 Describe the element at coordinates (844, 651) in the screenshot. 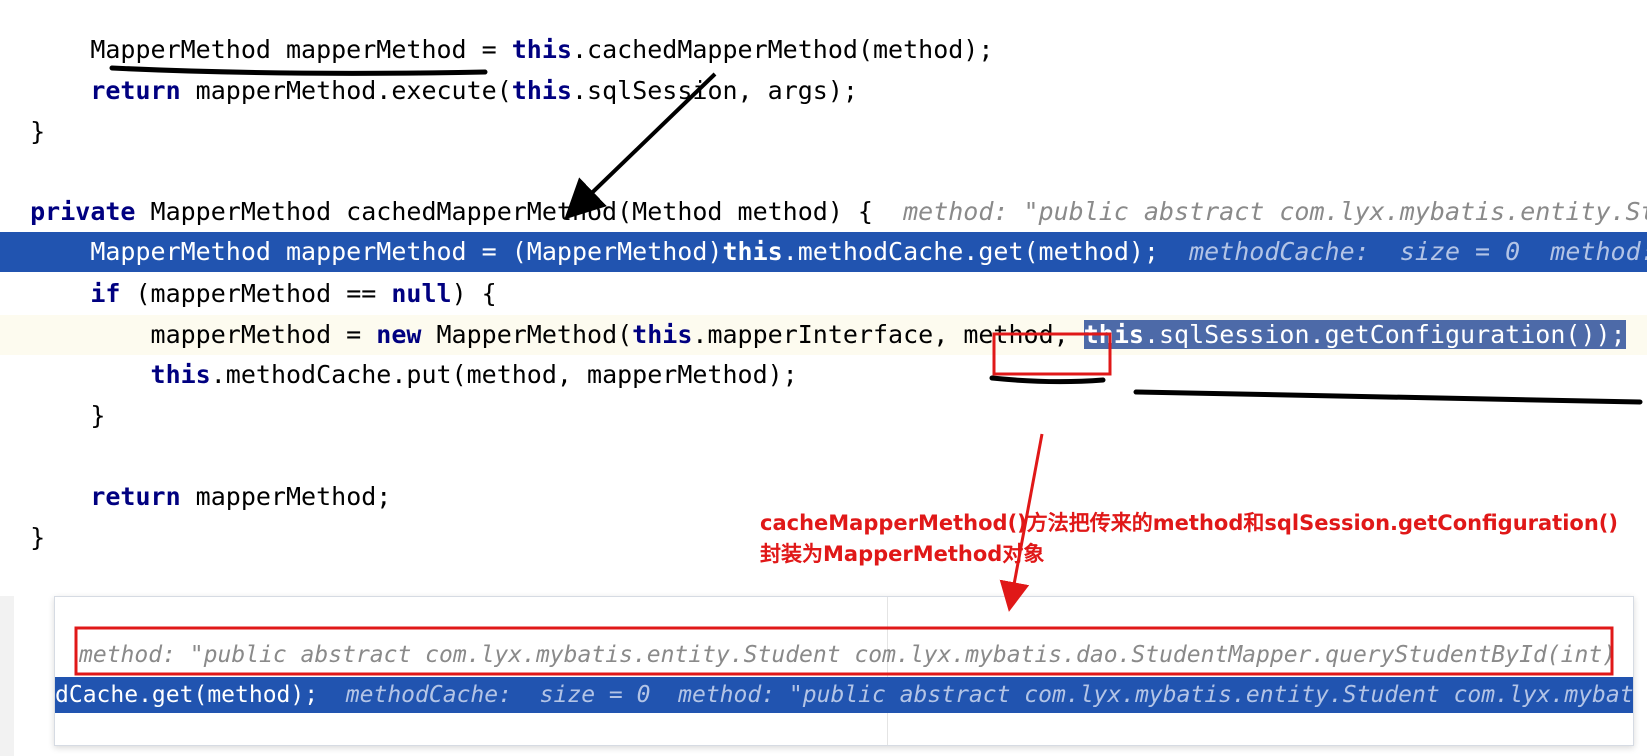

I see `highlight-box-method-hint` at that location.